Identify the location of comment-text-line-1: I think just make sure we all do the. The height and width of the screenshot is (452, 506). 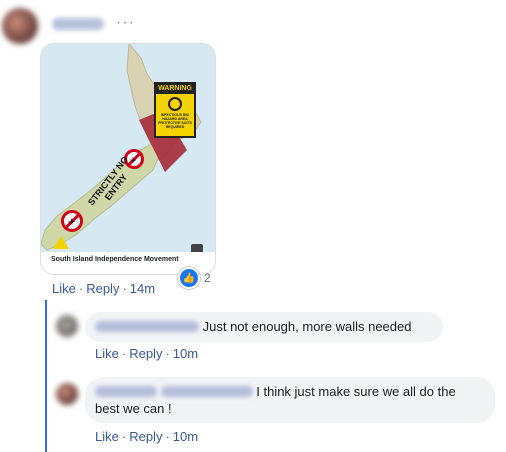
(356, 391).